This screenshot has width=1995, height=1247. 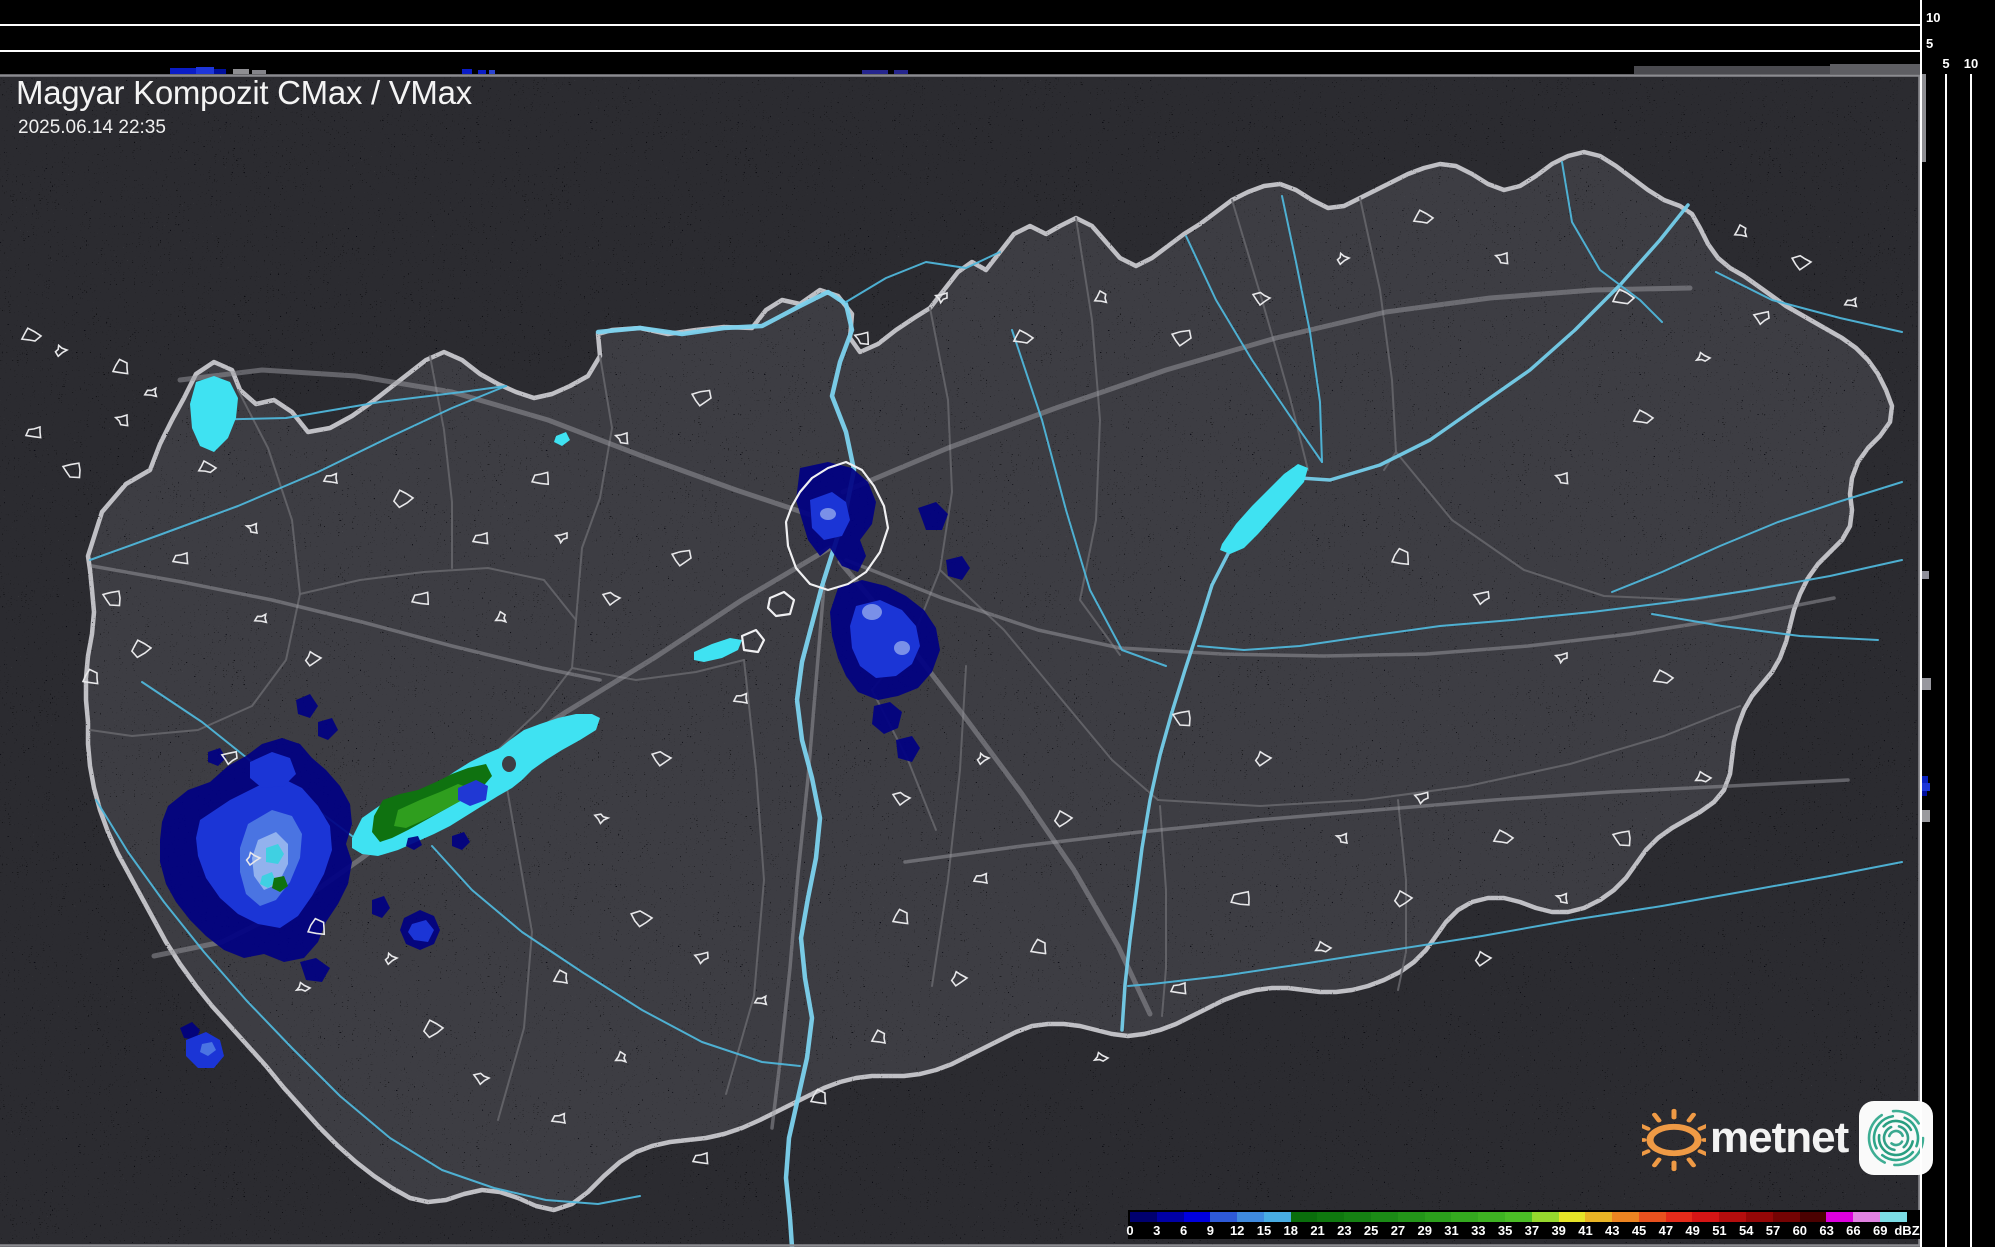 What do you see at coordinates (1371, 1230) in the screenshot?
I see `legend-value: 25` at bounding box center [1371, 1230].